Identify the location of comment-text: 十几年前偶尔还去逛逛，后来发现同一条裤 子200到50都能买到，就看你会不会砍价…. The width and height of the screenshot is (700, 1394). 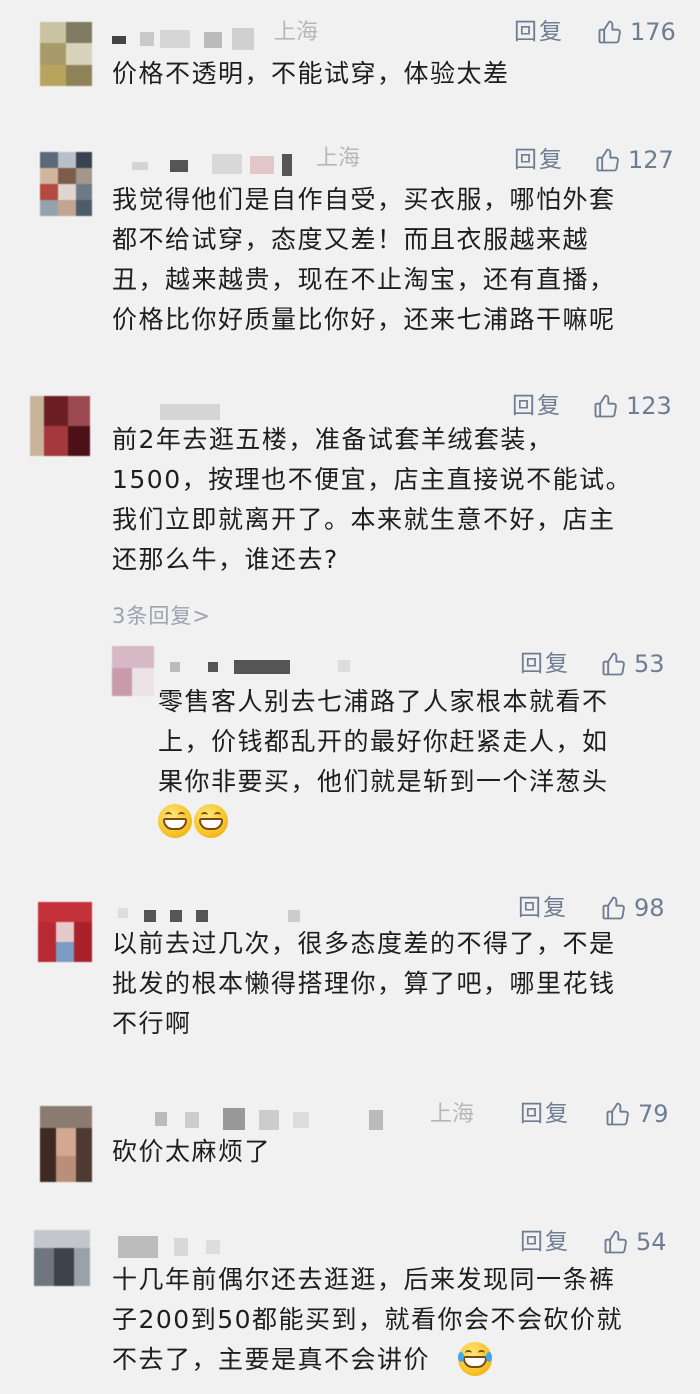
(368, 1319).